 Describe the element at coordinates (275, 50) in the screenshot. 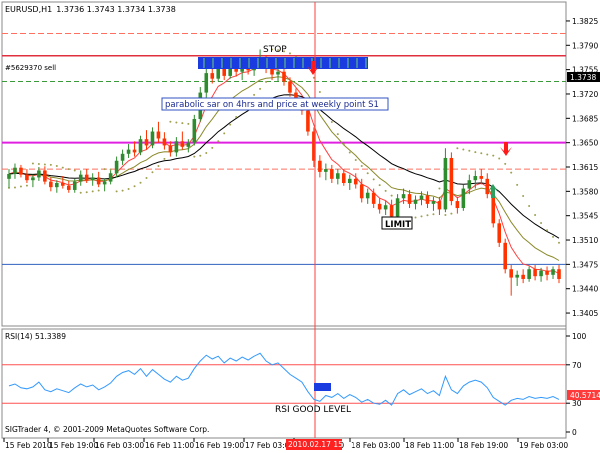

I see `stop-label: STOP` at that location.